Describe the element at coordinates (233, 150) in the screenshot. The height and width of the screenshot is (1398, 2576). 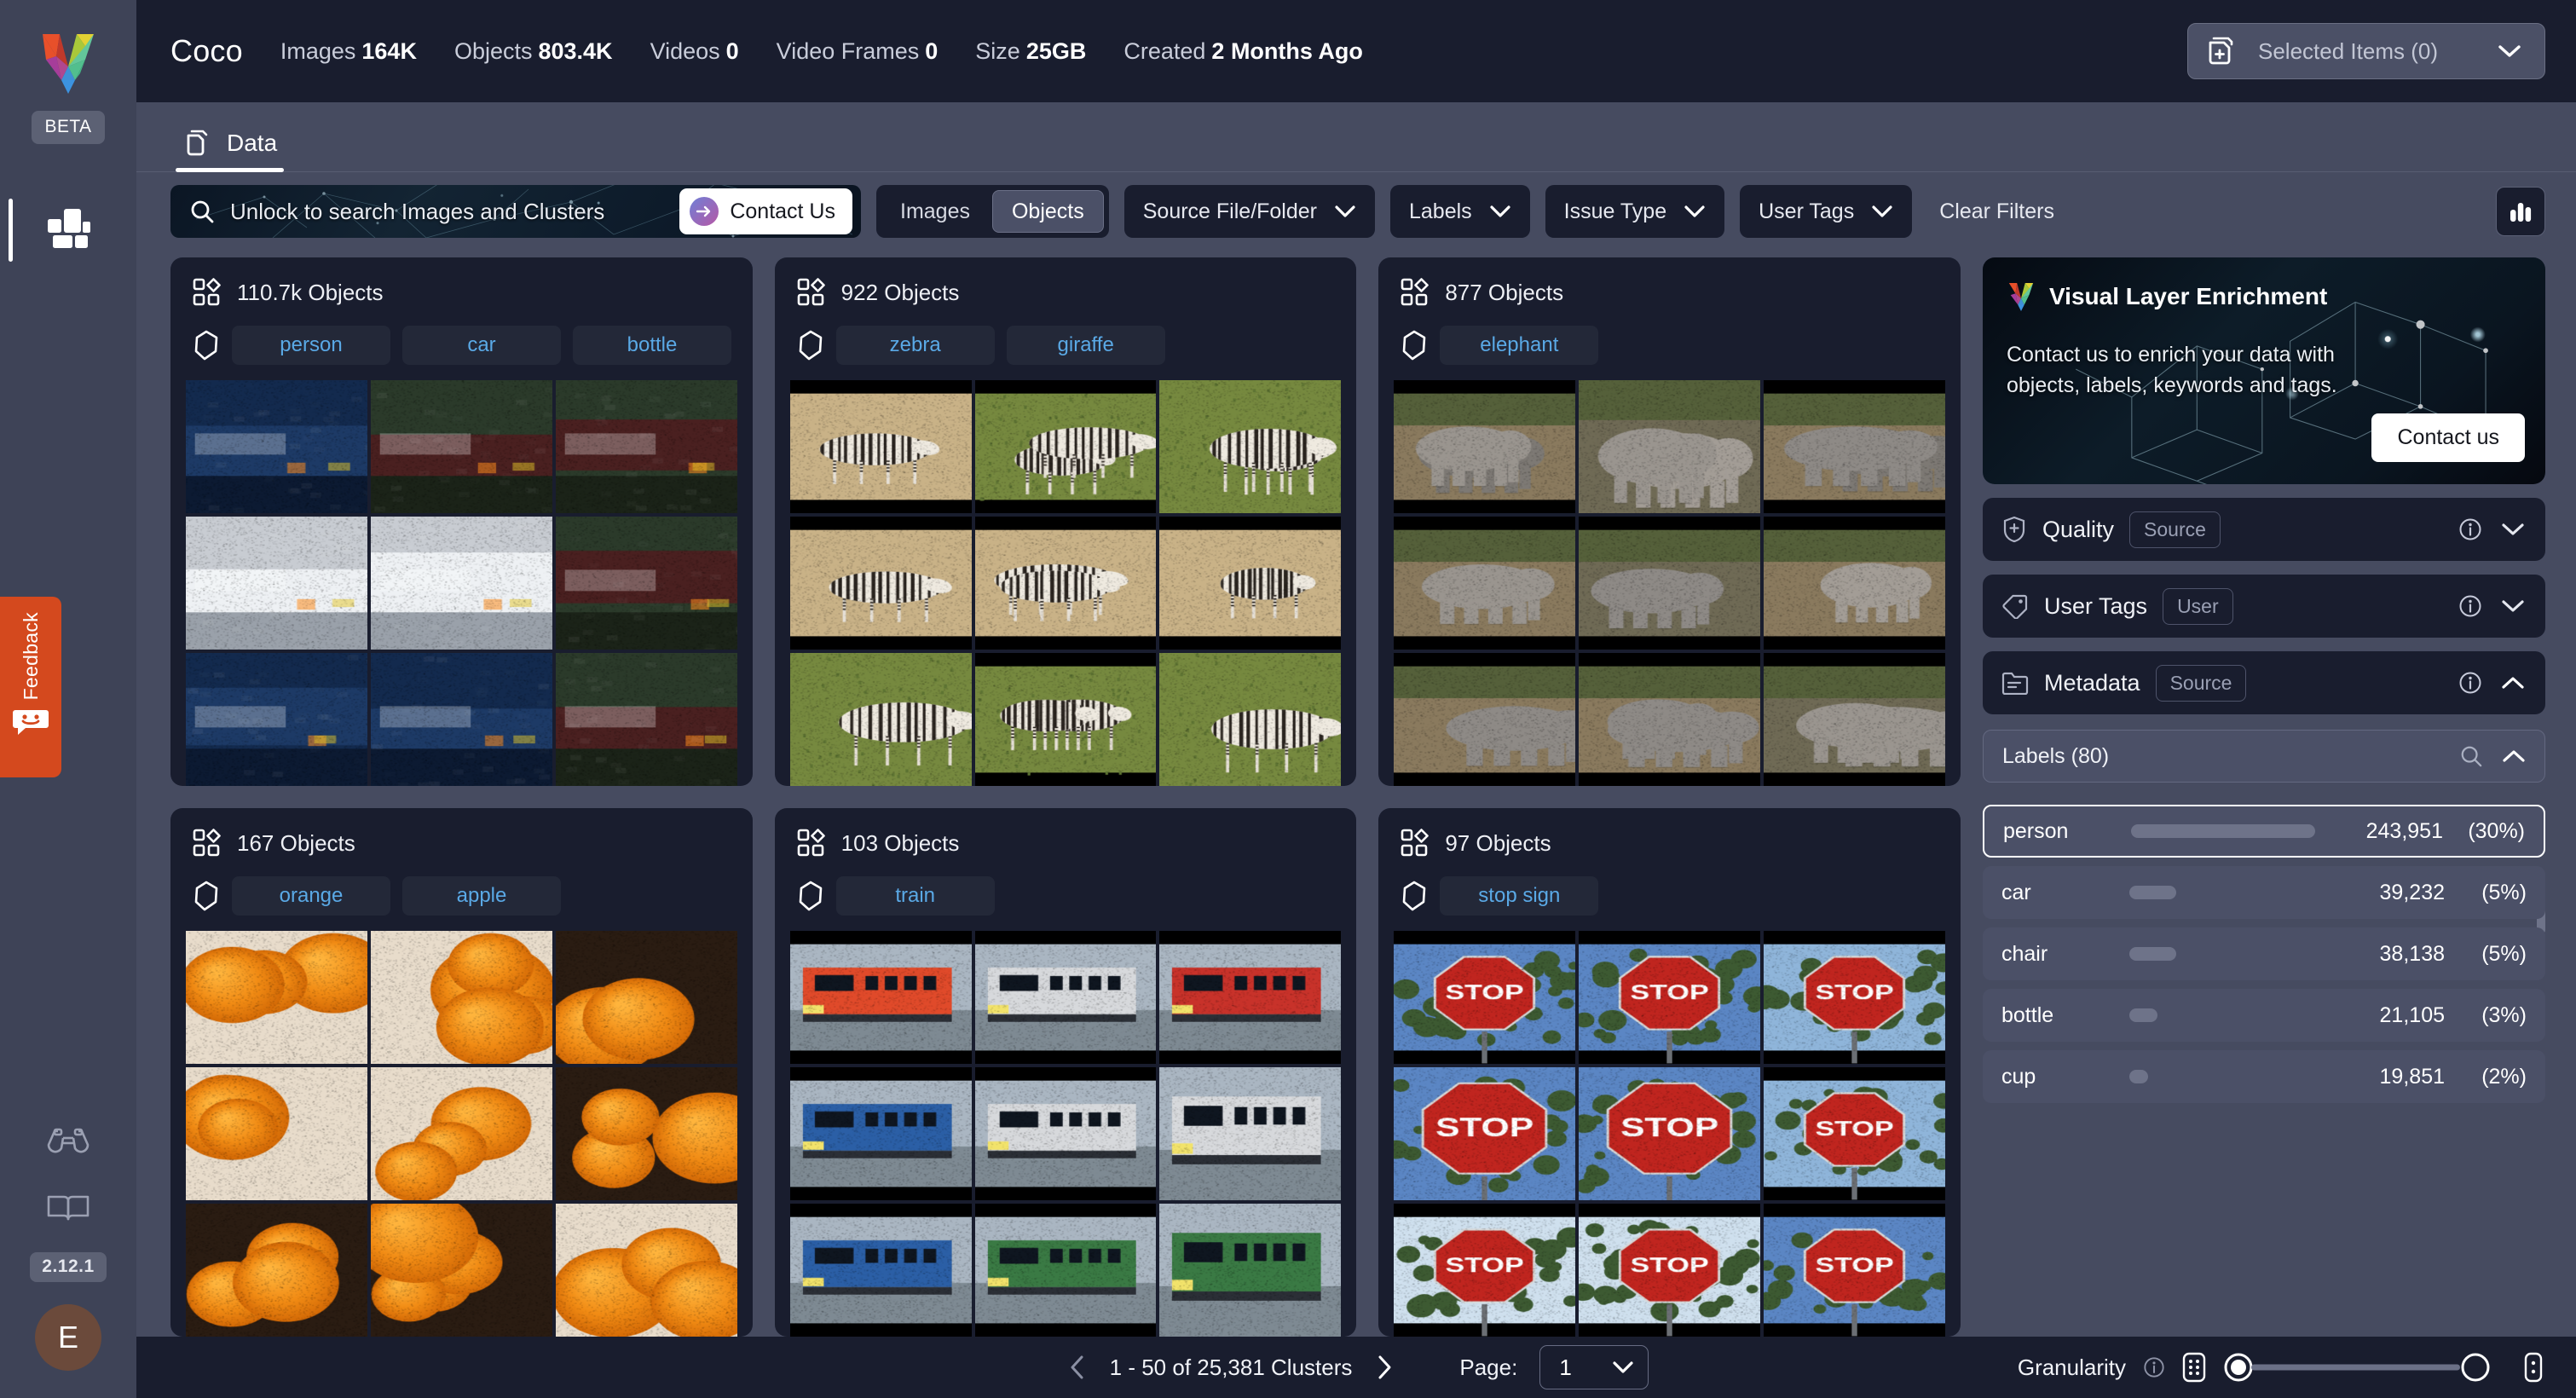
I see `tab-data: Data` at that location.